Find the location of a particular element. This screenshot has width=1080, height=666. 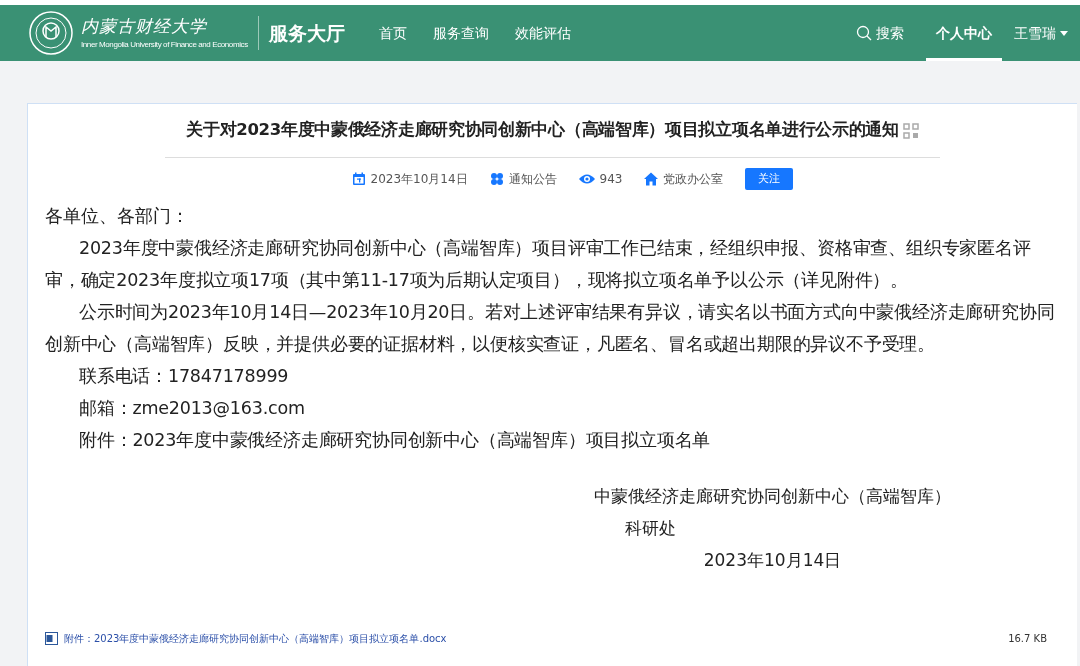

meta-text: 943 is located at coordinates (611, 179).